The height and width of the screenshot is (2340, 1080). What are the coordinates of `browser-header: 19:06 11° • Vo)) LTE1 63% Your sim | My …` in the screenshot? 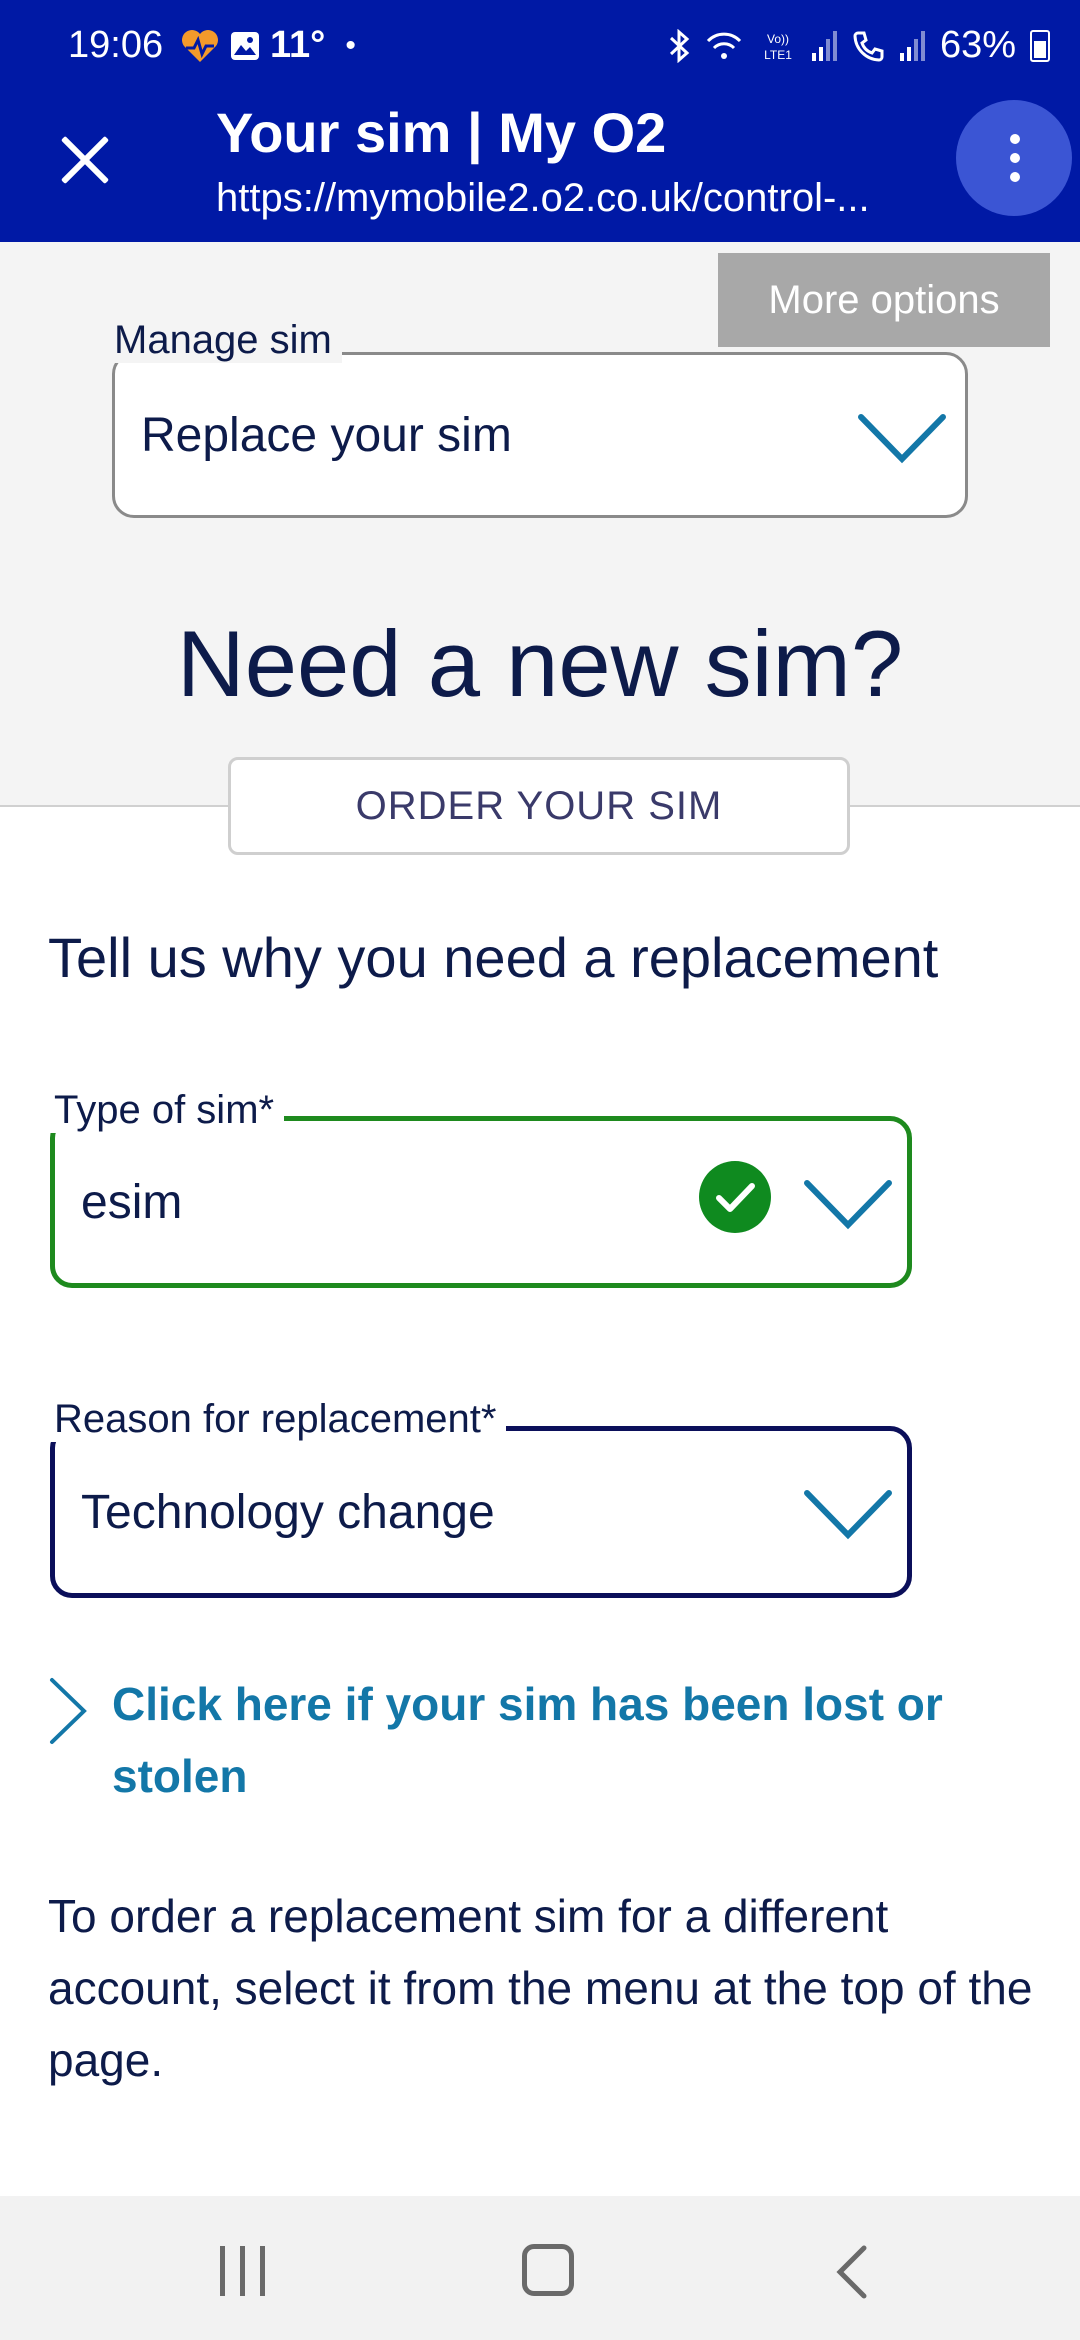 It's located at (540, 121).